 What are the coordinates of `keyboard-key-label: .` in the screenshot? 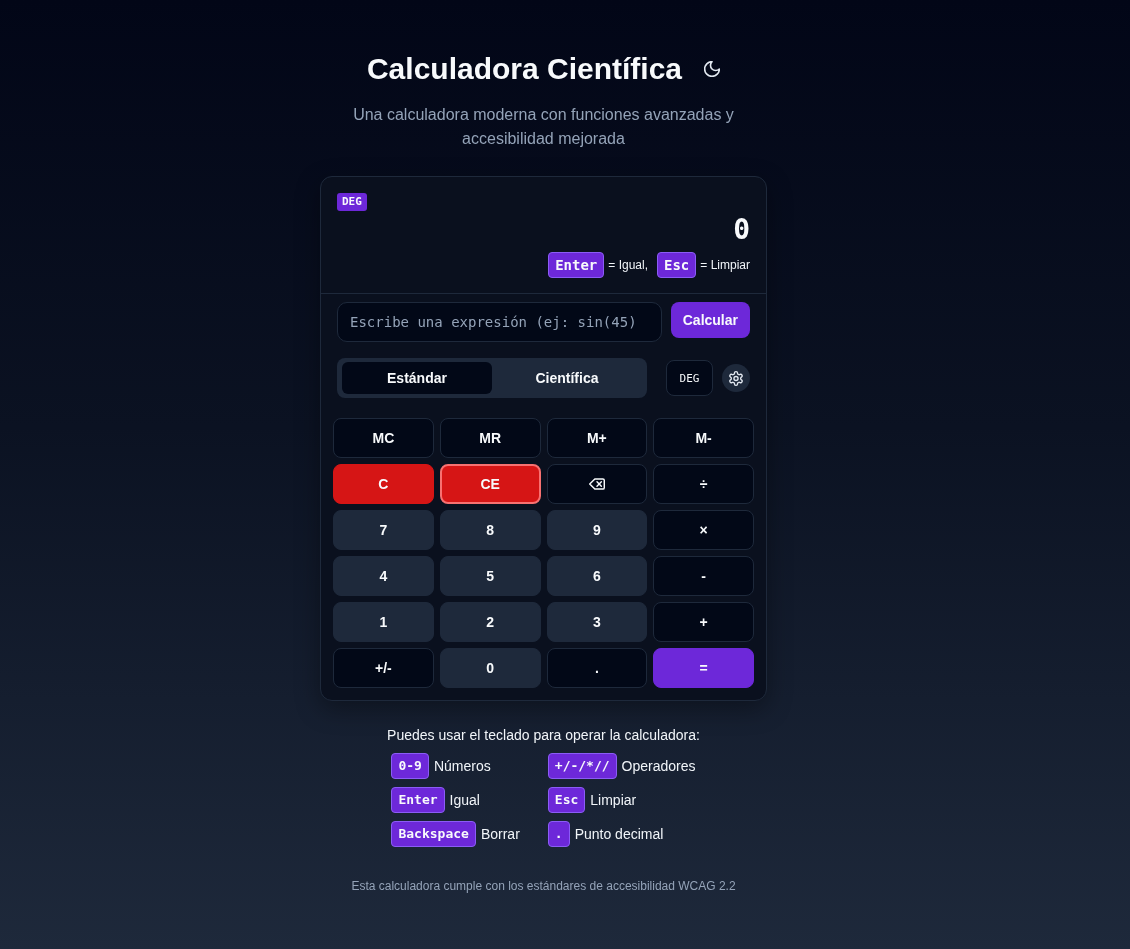 It's located at (558, 834).